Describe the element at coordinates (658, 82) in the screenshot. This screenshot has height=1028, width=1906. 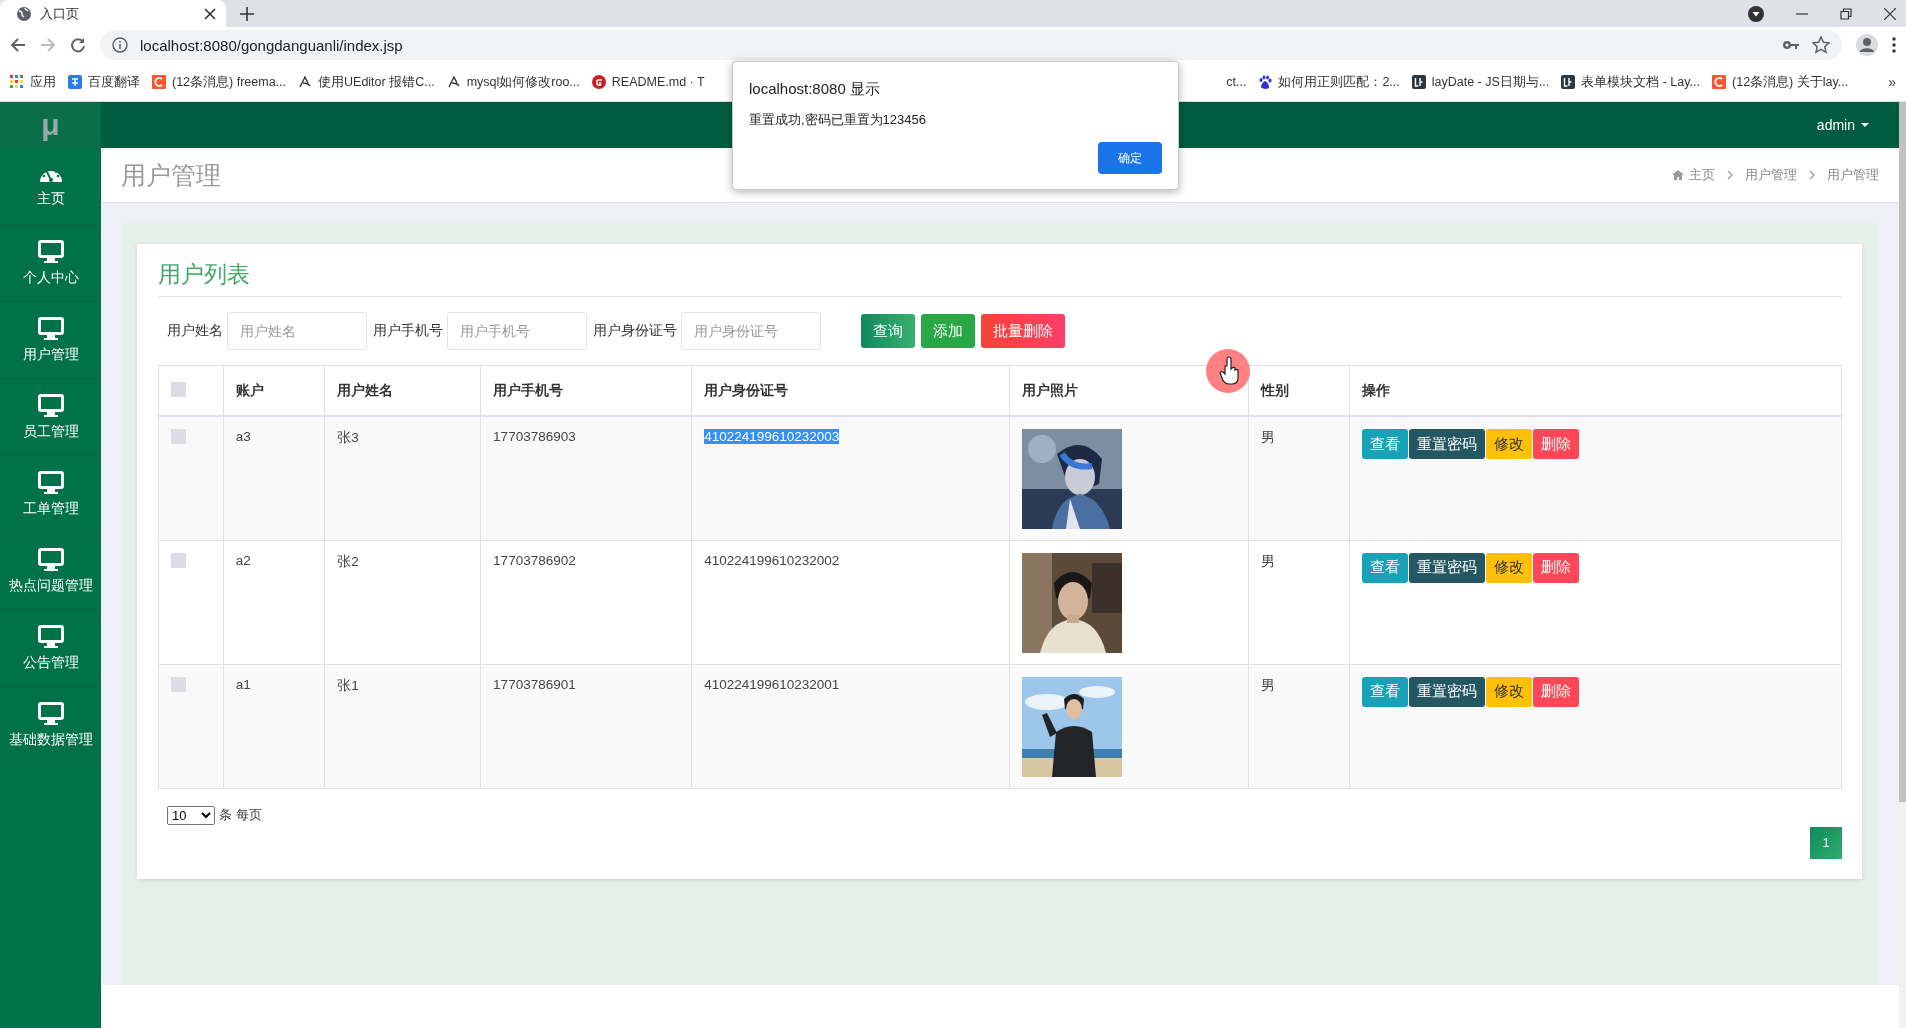
I see `bookmark-link: README.md · T` at that location.